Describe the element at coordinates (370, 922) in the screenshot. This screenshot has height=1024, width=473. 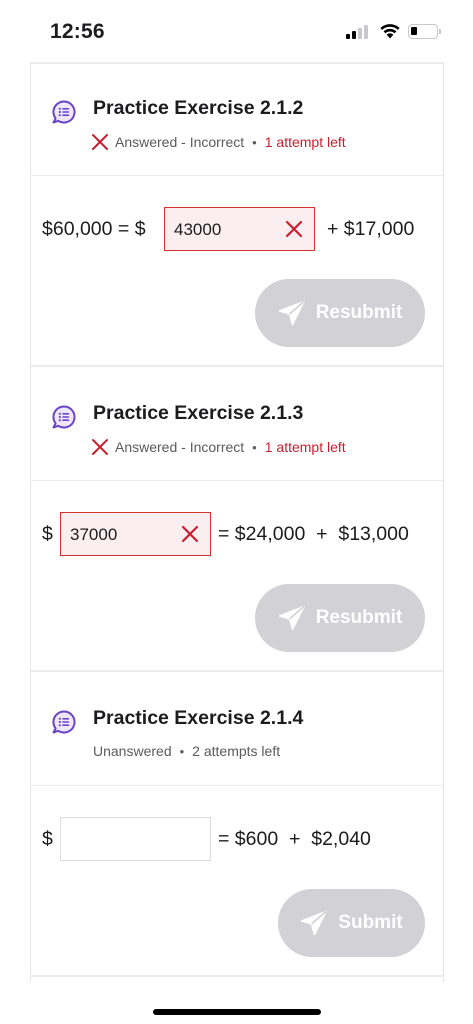
I see `button-label: Submit` at that location.